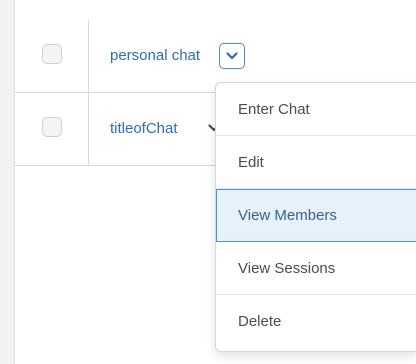 Image resolution: width=416 pixels, height=364 pixels. What do you see at coordinates (7, 182) in the screenshot?
I see `left-panel-edge` at bounding box center [7, 182].